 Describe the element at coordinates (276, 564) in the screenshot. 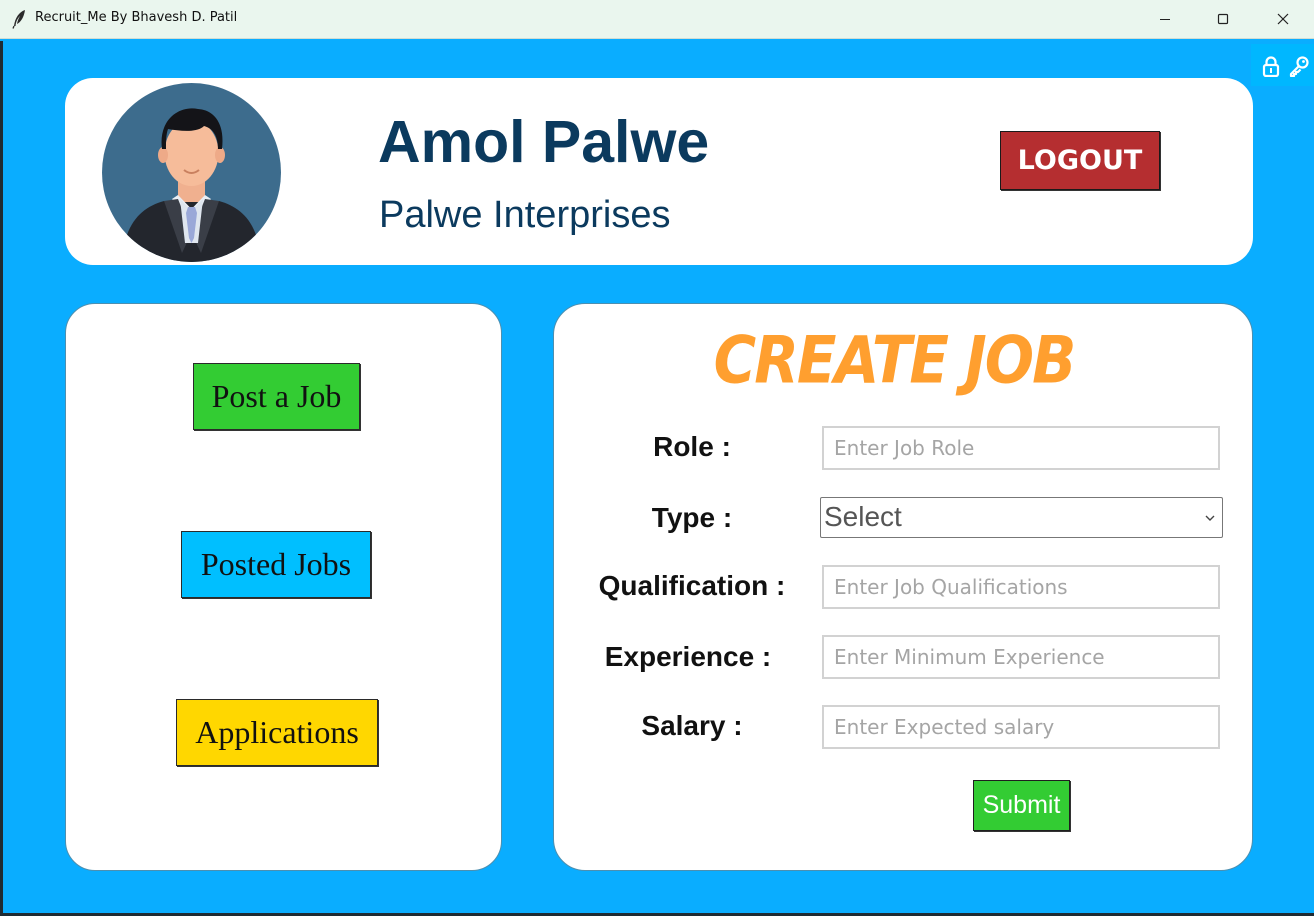

I see `posted-jobs-button: Posted Jobs` at that location.